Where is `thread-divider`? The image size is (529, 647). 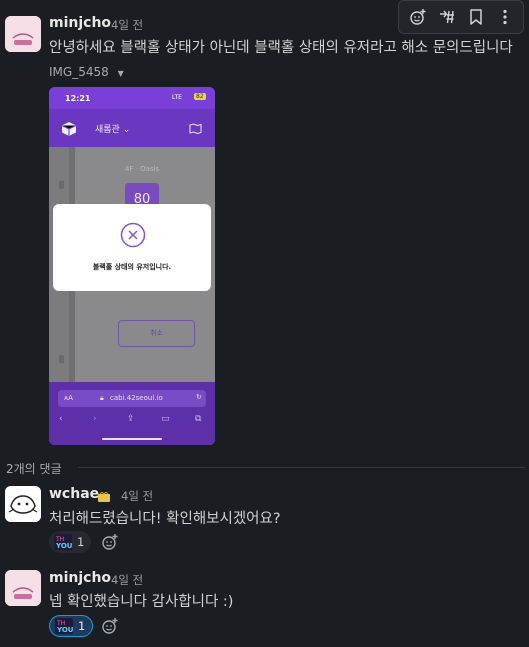 thread-divider is located at coordinates (301, 467).